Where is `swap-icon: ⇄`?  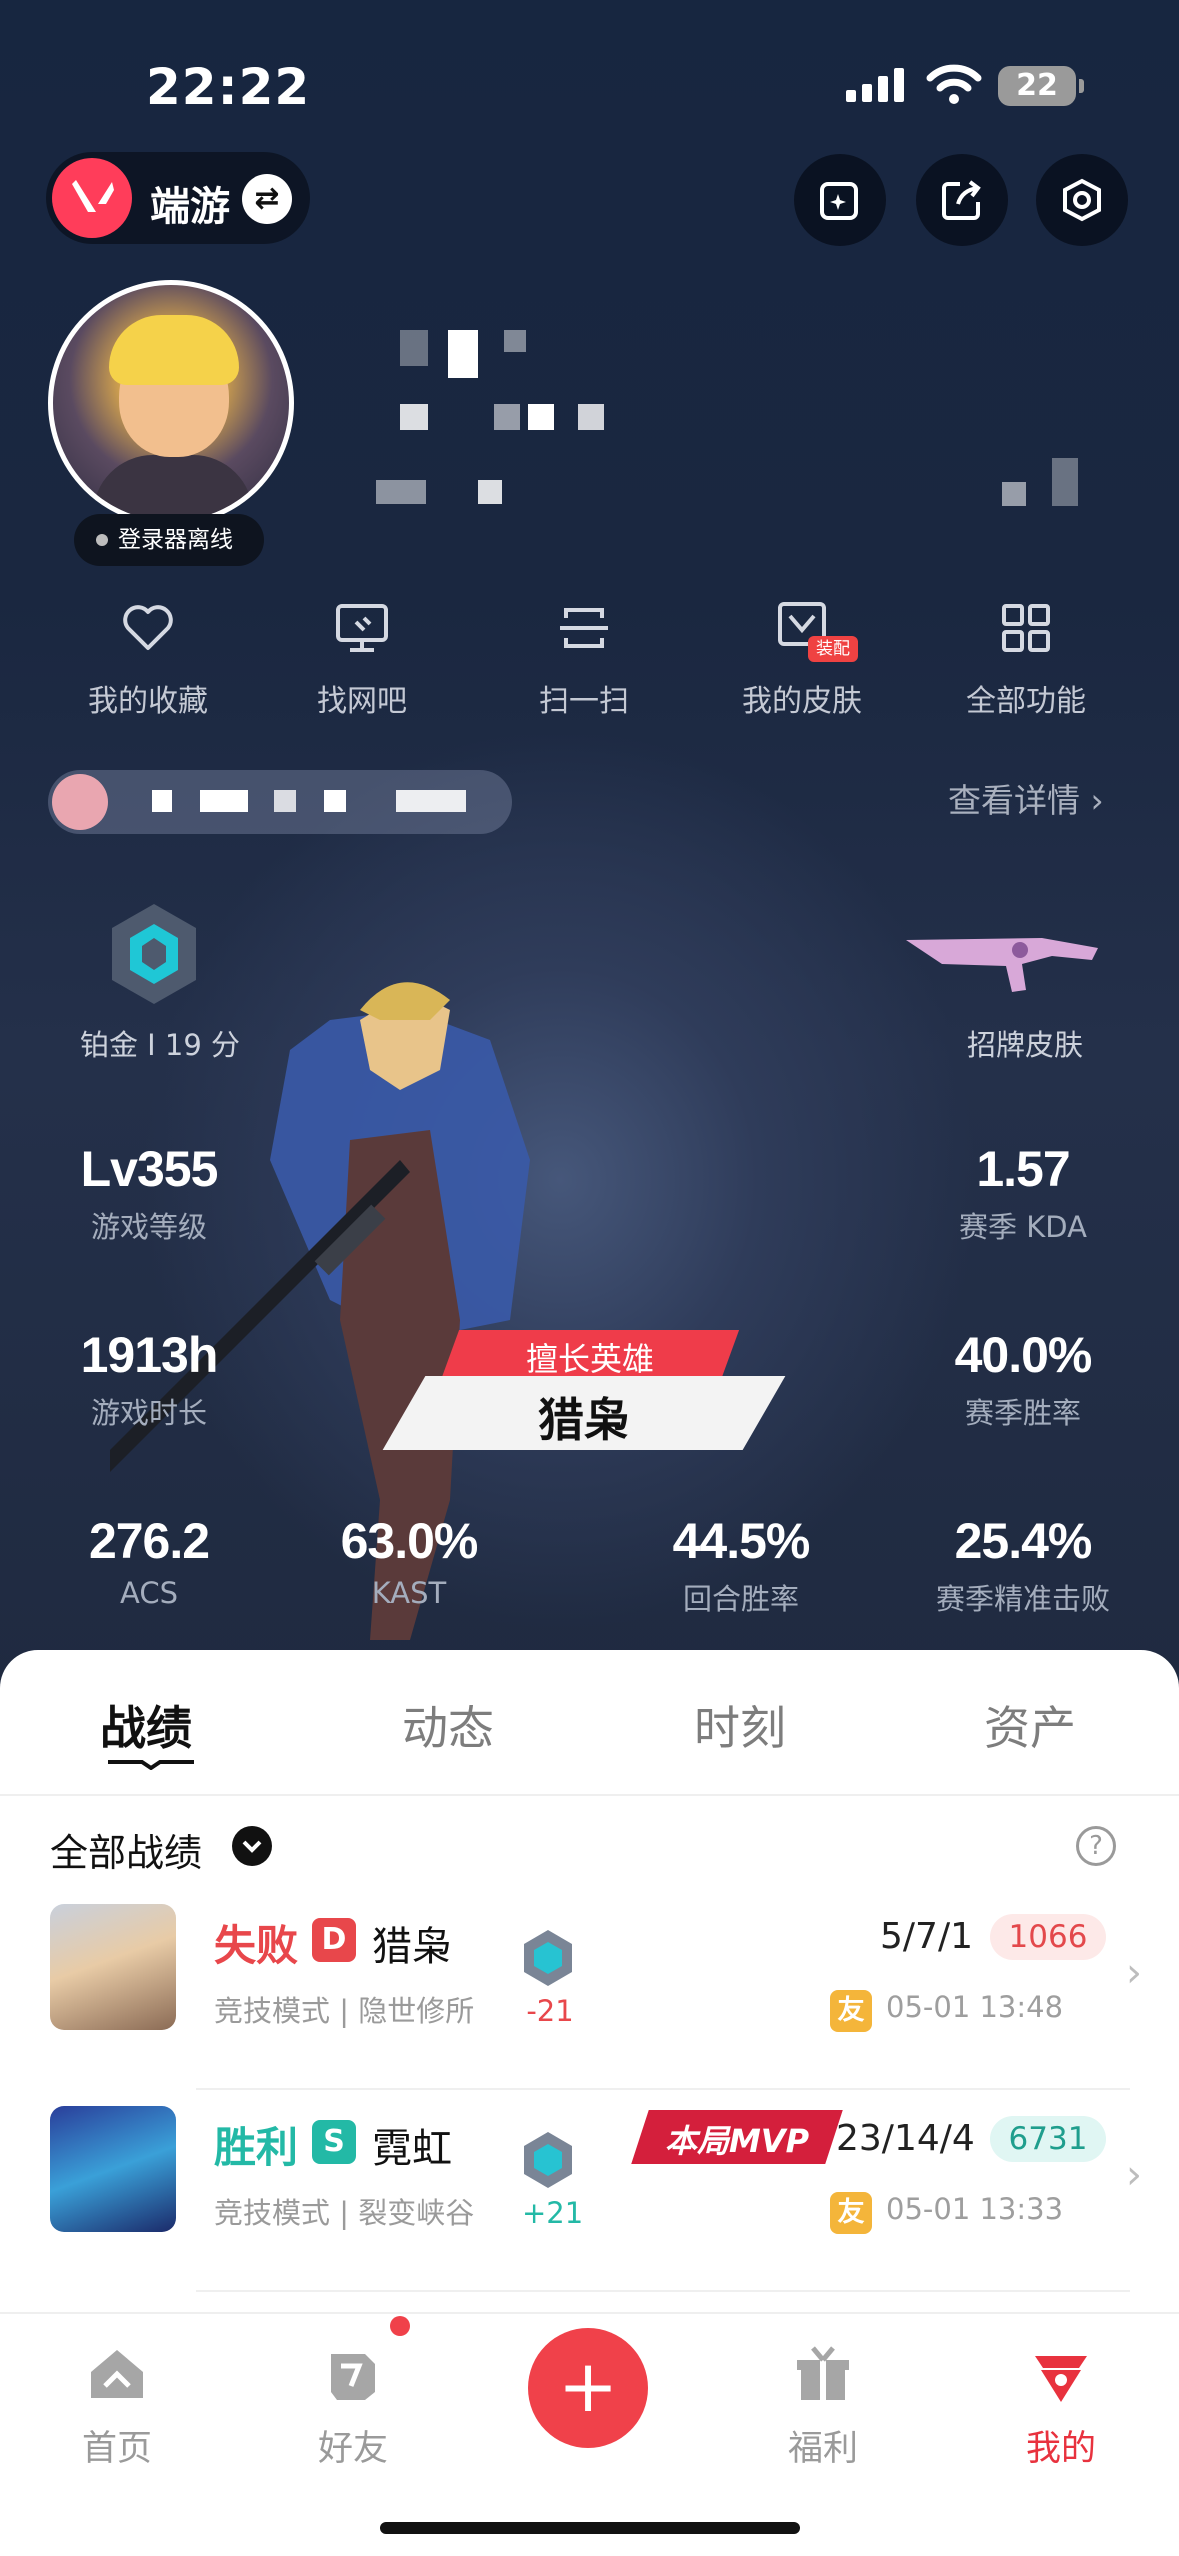
swap-icon: ⇄ is located at coordinates (267, 199).